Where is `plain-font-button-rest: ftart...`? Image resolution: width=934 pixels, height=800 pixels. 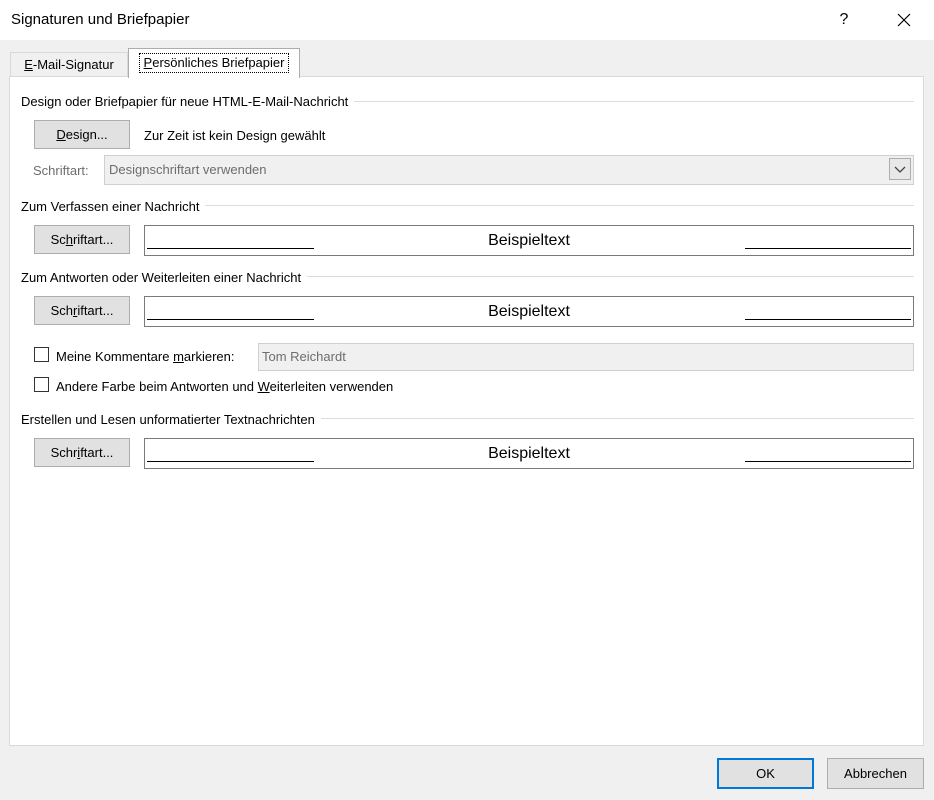 plain-font-button-rest: ftart... is located at coordinates (97, 452).